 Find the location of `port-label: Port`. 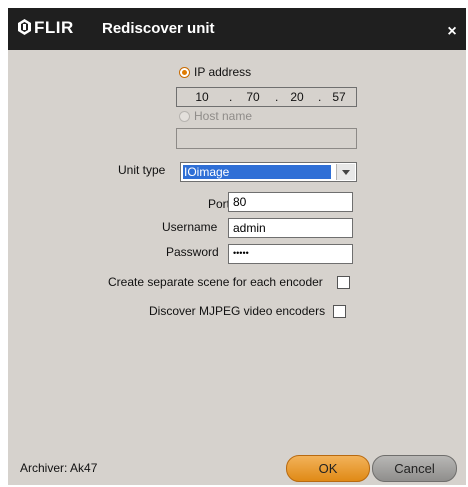

port-label: Port is located at coordinates (219, 204).